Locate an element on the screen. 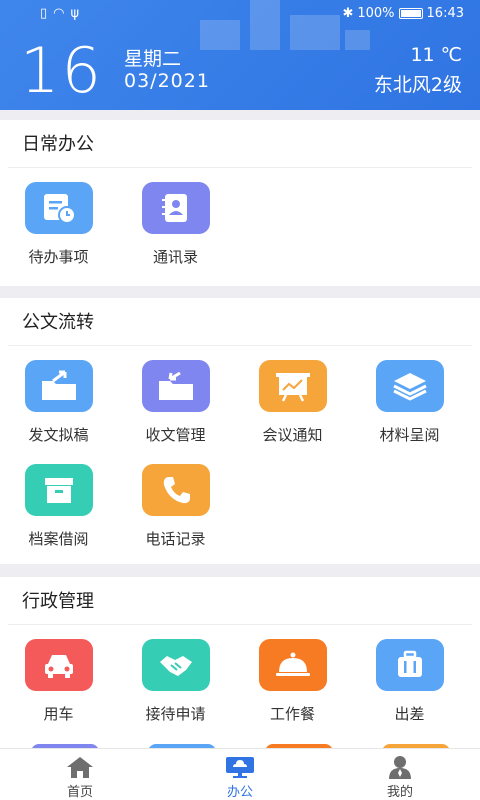 This screenshot has height=800, width=480. app-label: 工作餐 is located at coordinates (292, 714).